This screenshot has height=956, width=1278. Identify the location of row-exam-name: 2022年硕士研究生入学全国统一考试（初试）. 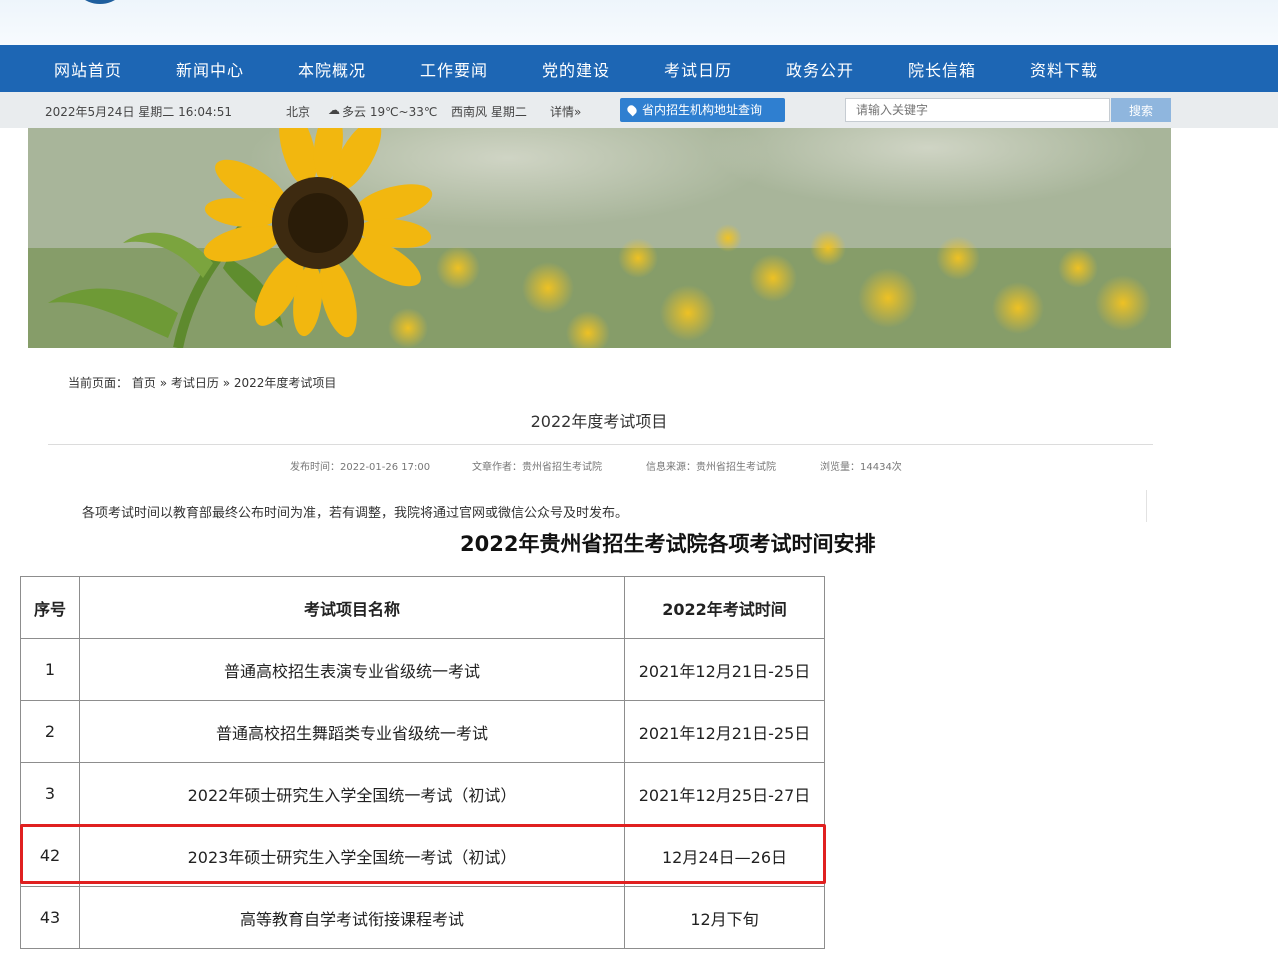
(352, 793).